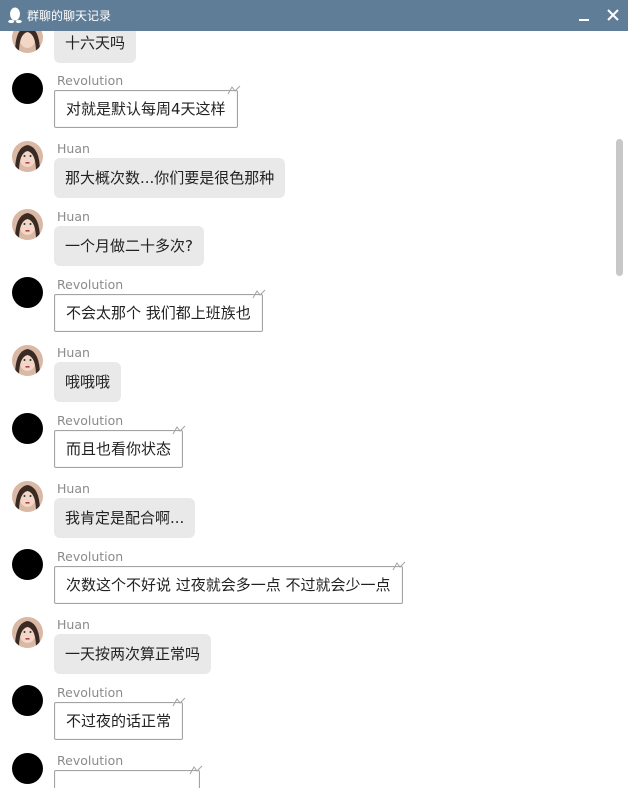  I want to click on message-bubble: 一个月做二十多次?, so click(129, 246).